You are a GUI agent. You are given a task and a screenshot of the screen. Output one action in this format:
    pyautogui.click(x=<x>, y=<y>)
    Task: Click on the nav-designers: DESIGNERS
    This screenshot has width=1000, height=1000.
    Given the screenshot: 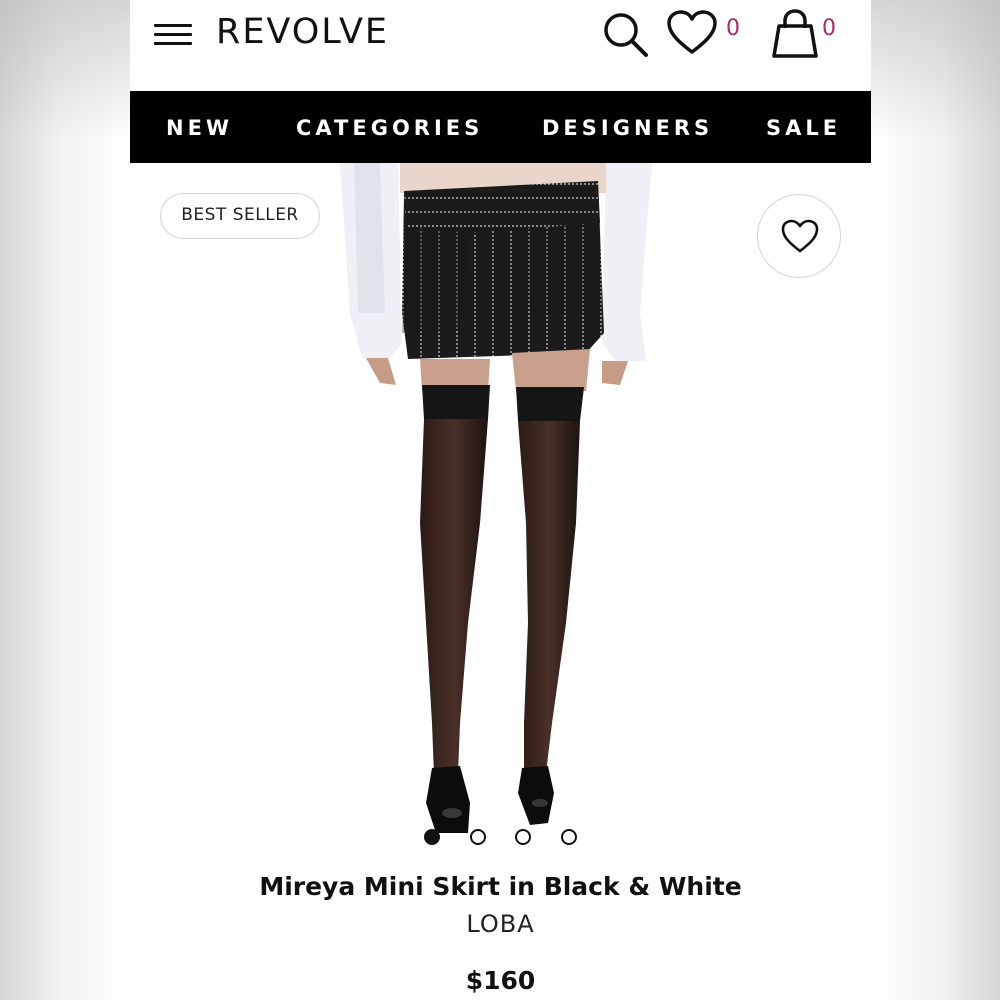 What is the action you would take?
    pyautogui.click(x=627, y=128)
    